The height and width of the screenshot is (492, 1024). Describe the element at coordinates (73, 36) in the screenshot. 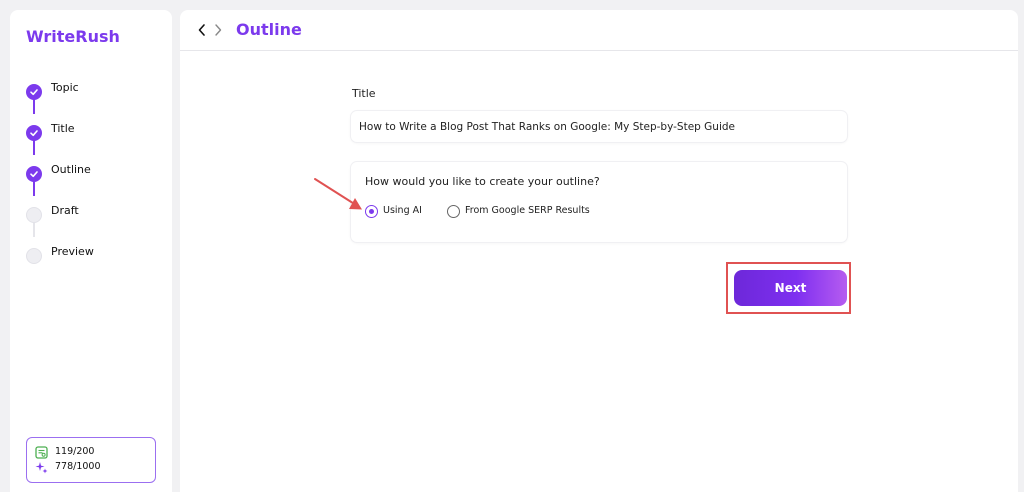

I see `app-logo: WriteRush` at that location.